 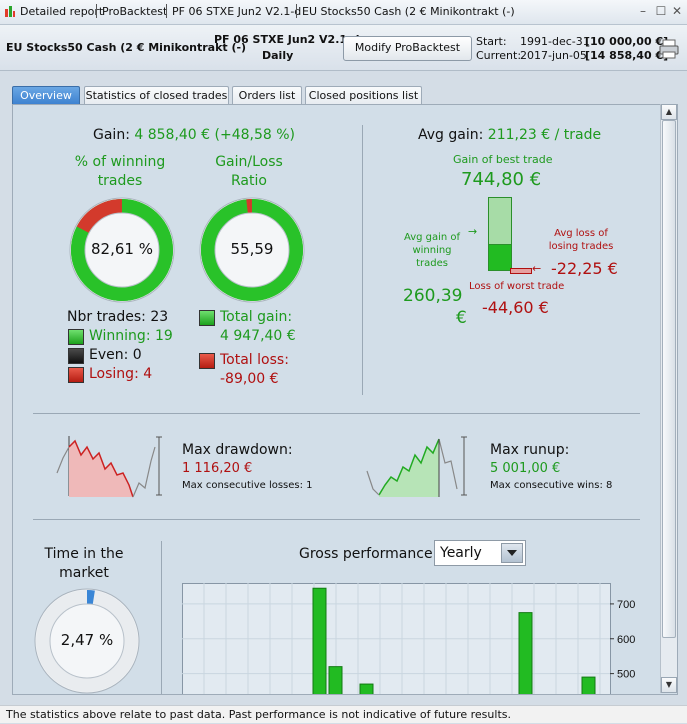 I want to click on system-name: PF 06 STXE Jun2 V2.1-d, so click(x=286, y=39).